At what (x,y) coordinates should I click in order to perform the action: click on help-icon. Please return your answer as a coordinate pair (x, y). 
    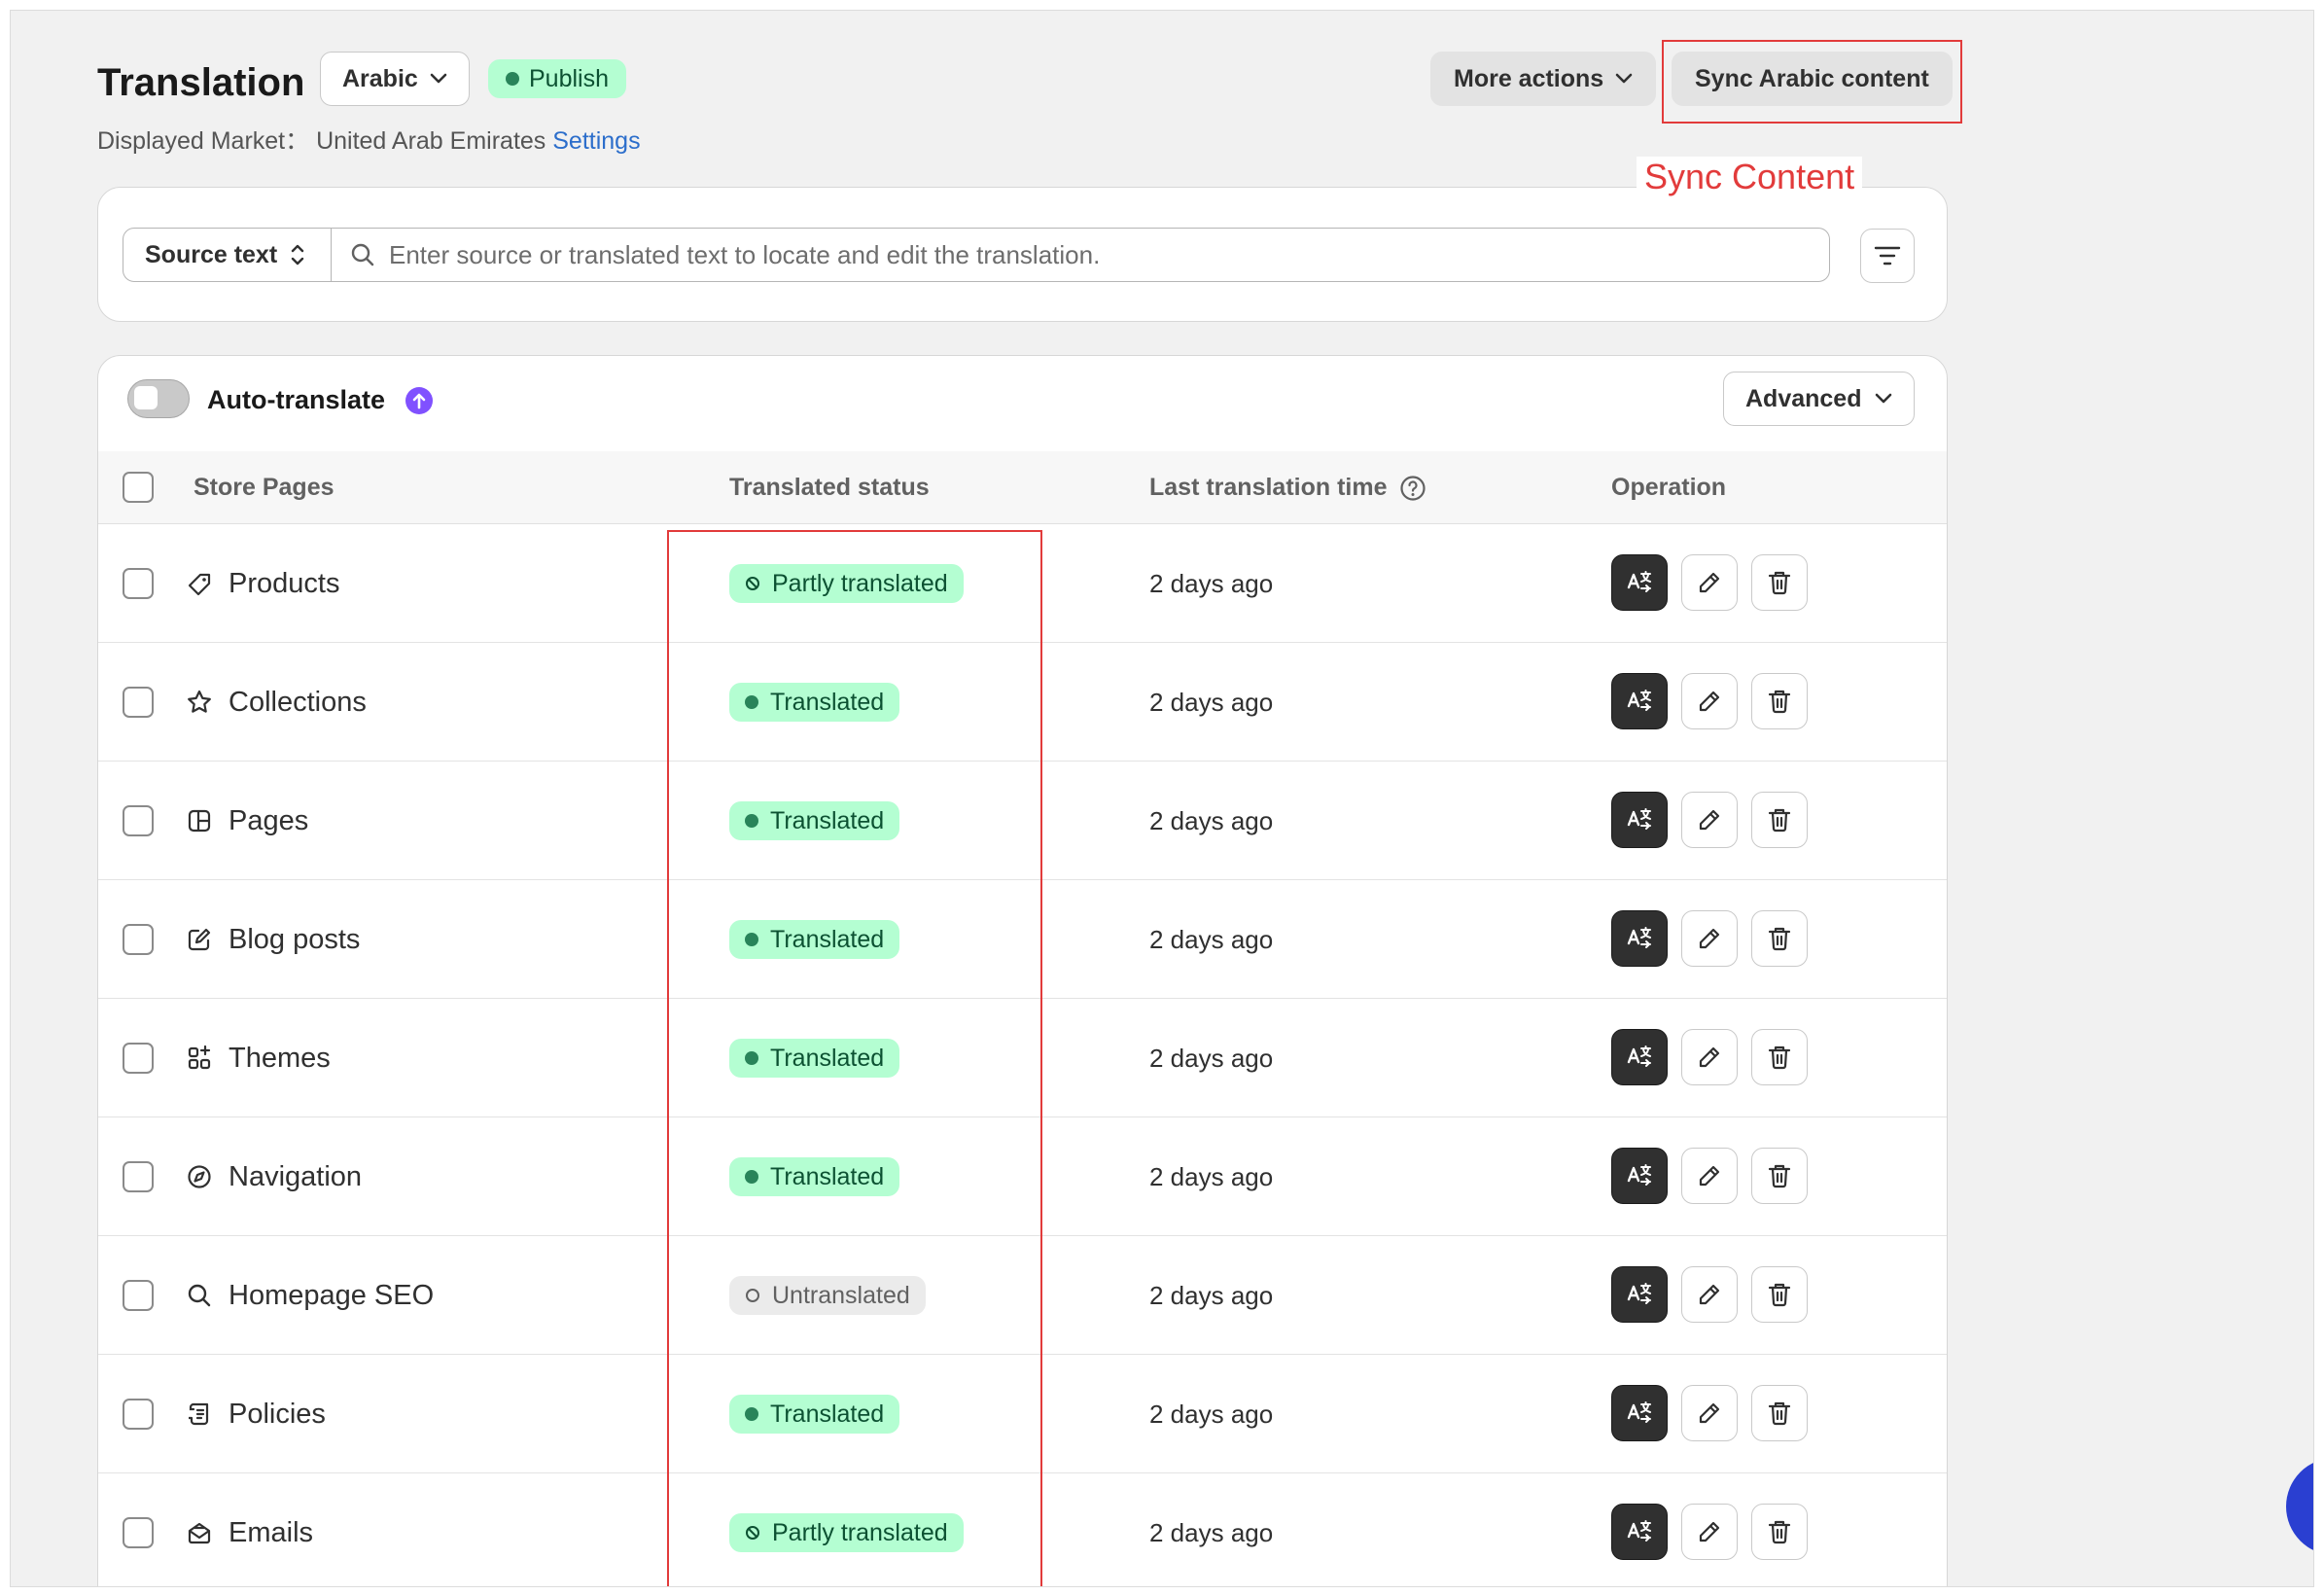
    Looking at the image, I should click on (1413, 488).